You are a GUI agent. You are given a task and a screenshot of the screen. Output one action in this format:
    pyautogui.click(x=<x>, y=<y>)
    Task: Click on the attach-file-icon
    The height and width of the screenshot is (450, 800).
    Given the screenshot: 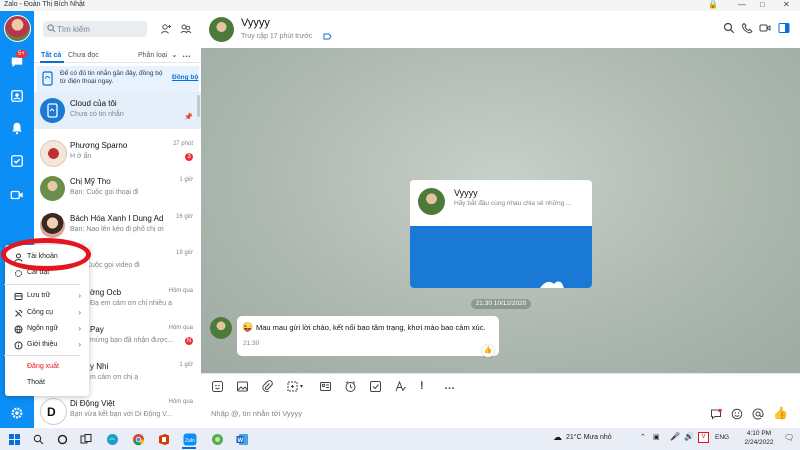 What is the action you would take?
    pyautogui.click(x=267, y=386)
    